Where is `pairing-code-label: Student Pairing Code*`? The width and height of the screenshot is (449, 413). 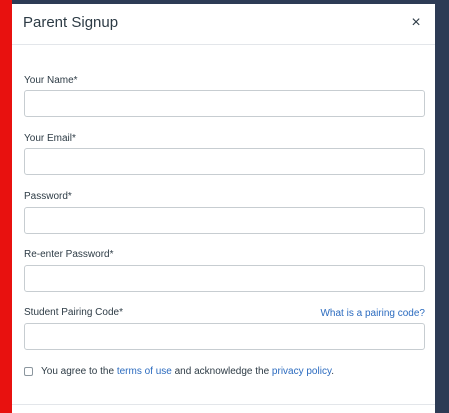 pairing-code-label: Student Pairing Code* is located at coordinates (73, 312).